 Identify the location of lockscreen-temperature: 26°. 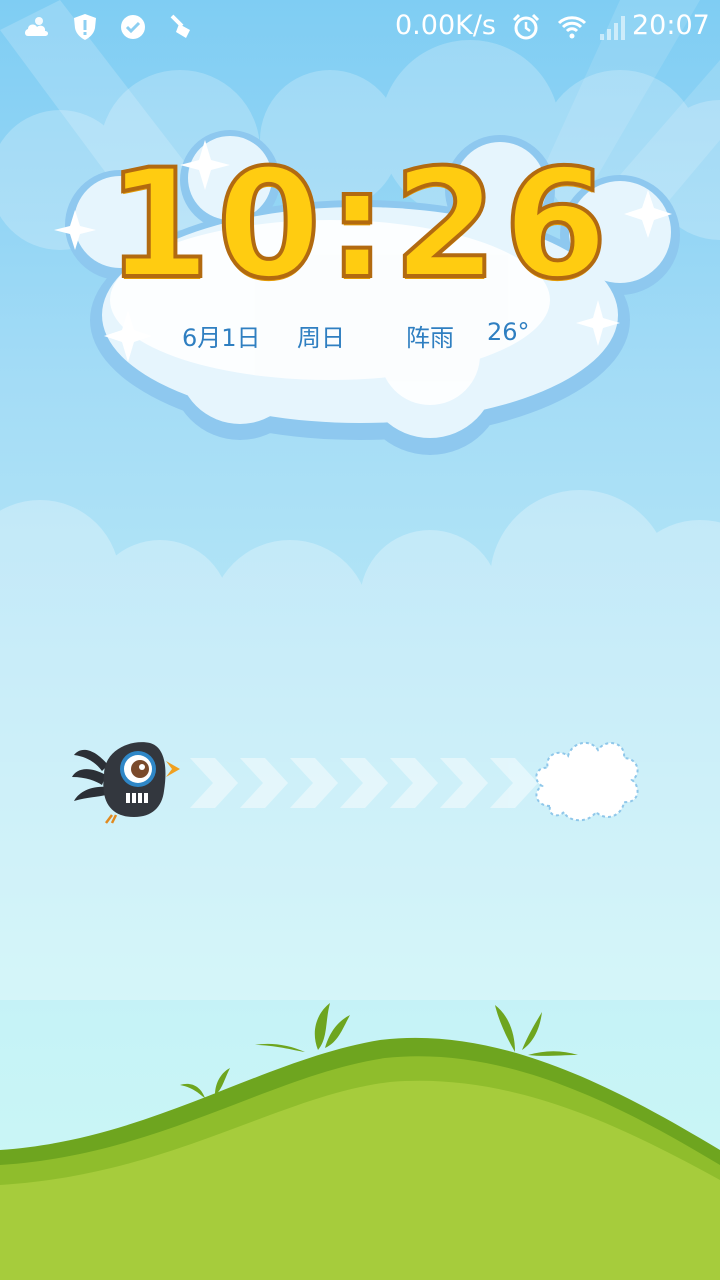
(508, 332).